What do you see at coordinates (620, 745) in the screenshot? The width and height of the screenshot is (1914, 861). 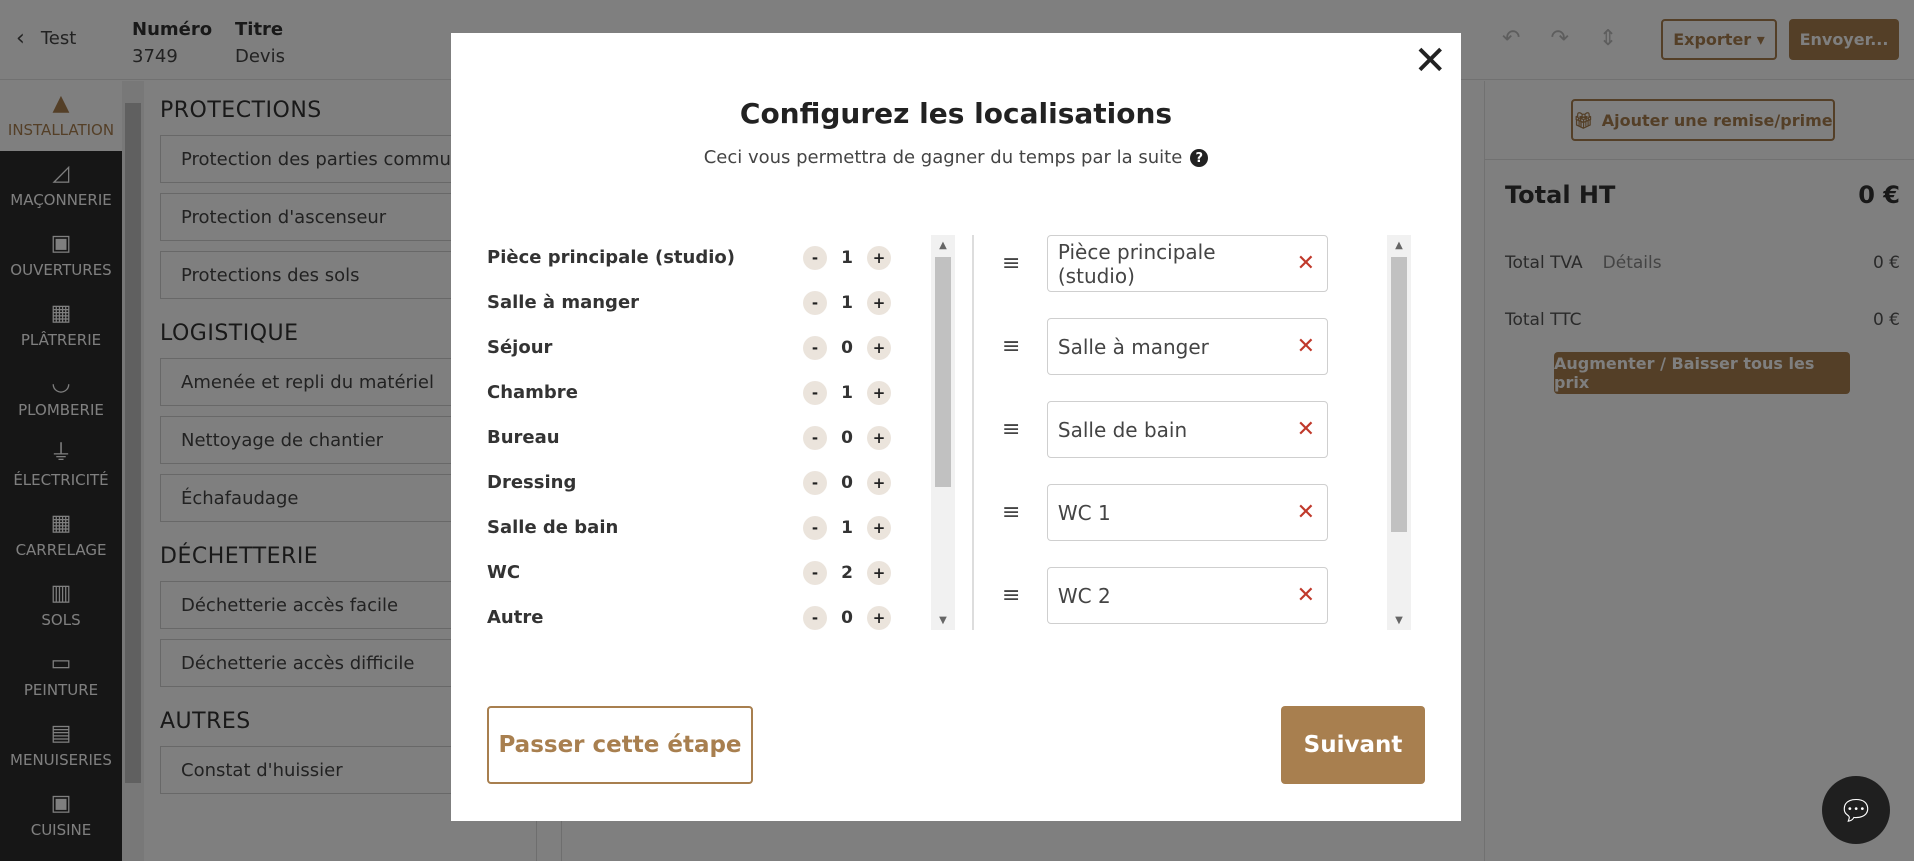 I see `skip-step-button: Passer cette étape` at bounding box center [620, 745].